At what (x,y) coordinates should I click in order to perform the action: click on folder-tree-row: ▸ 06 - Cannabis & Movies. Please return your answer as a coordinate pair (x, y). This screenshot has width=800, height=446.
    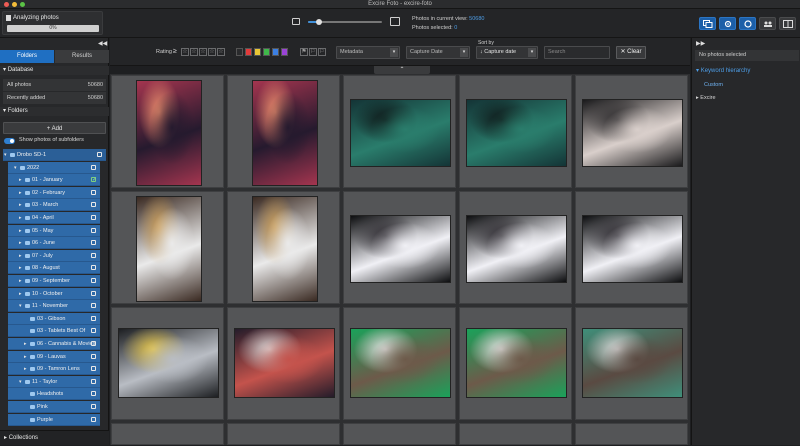
    Looking at the image, I should click on (54, 344).